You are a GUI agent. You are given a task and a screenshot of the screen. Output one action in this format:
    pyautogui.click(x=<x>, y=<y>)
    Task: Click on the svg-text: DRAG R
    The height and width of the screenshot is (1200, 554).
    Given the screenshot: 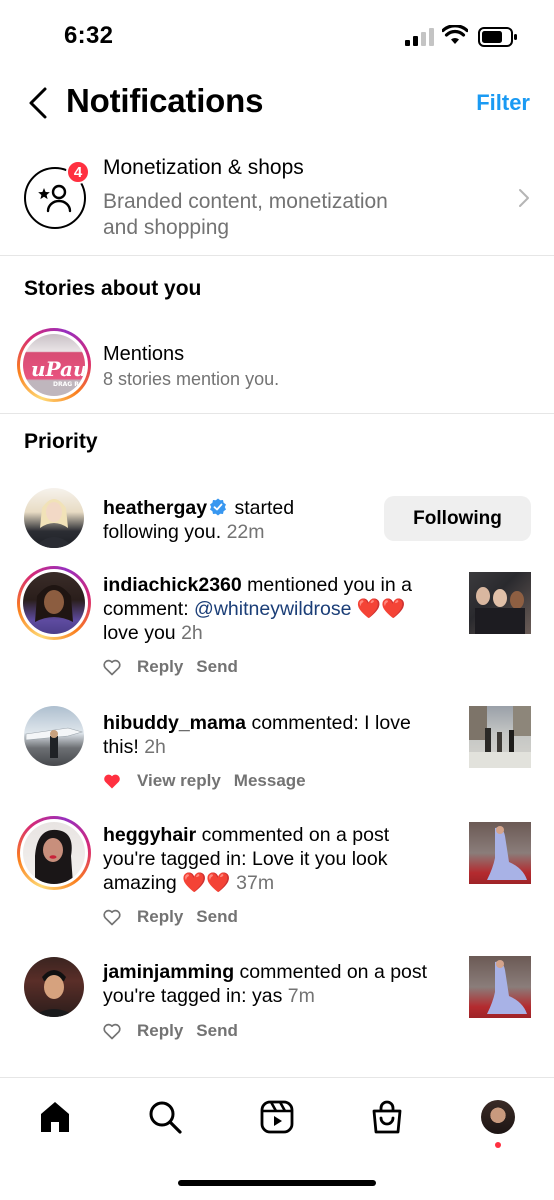 What is the action you would take?
    pyautogui.click(x=66, y=384)
    